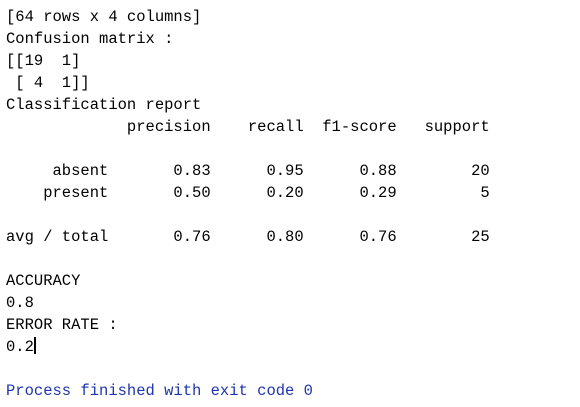  Describe the element at coordinates (20, 303) in the screenshot. I see `console-line-accuracy-value: 0.8` at that location.